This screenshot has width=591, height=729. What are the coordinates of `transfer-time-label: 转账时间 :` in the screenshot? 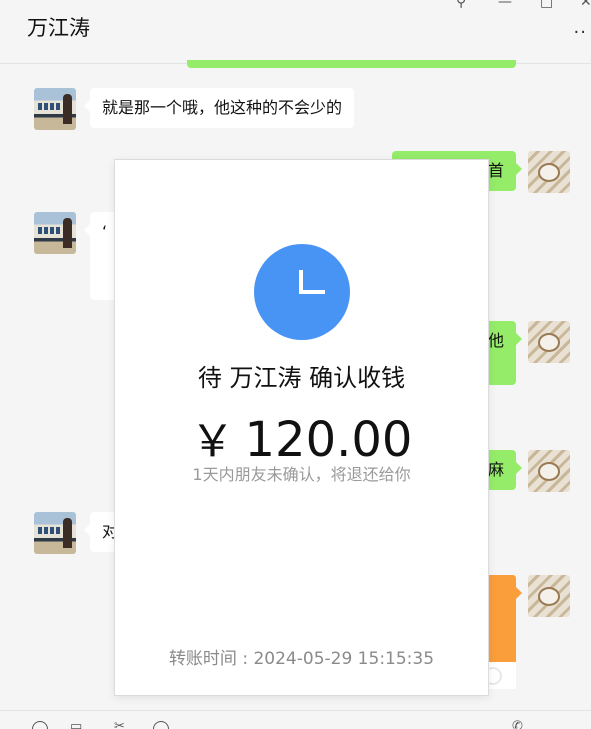 It's located at (208, 659).